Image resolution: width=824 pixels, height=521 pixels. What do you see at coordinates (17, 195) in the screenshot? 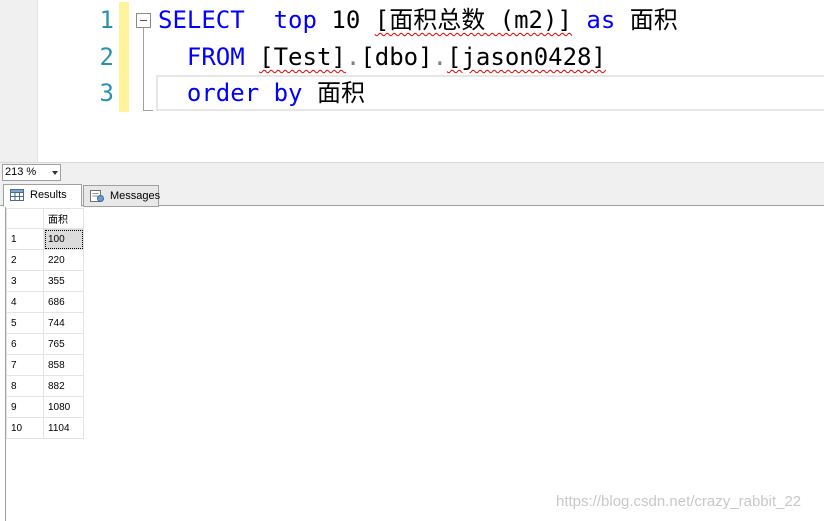
I see `grid-icon` at bounding box center [17, 195].